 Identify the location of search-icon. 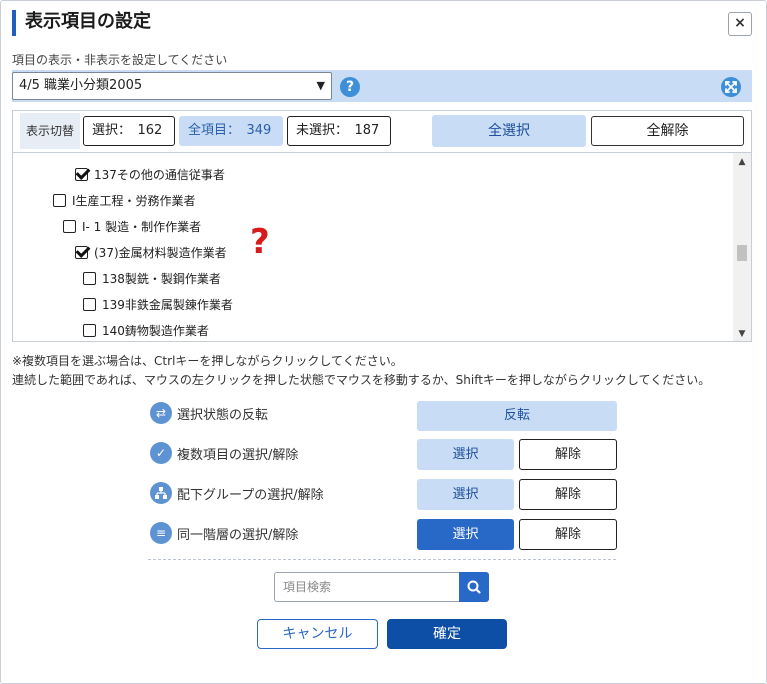
(474, 587).